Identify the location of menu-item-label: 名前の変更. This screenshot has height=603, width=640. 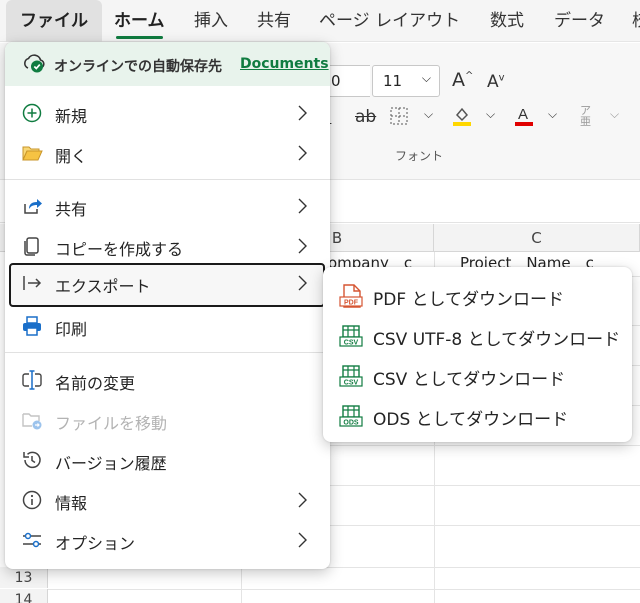
(95, 383).